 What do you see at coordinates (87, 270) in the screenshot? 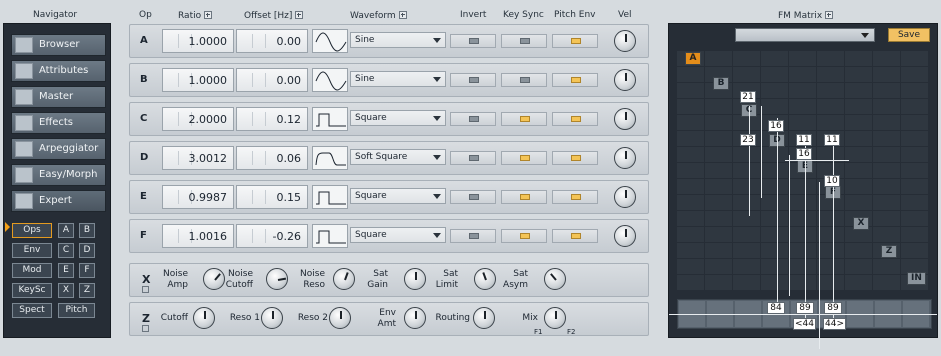
I see `subpage-f: F` at bounding box center [87, 270].